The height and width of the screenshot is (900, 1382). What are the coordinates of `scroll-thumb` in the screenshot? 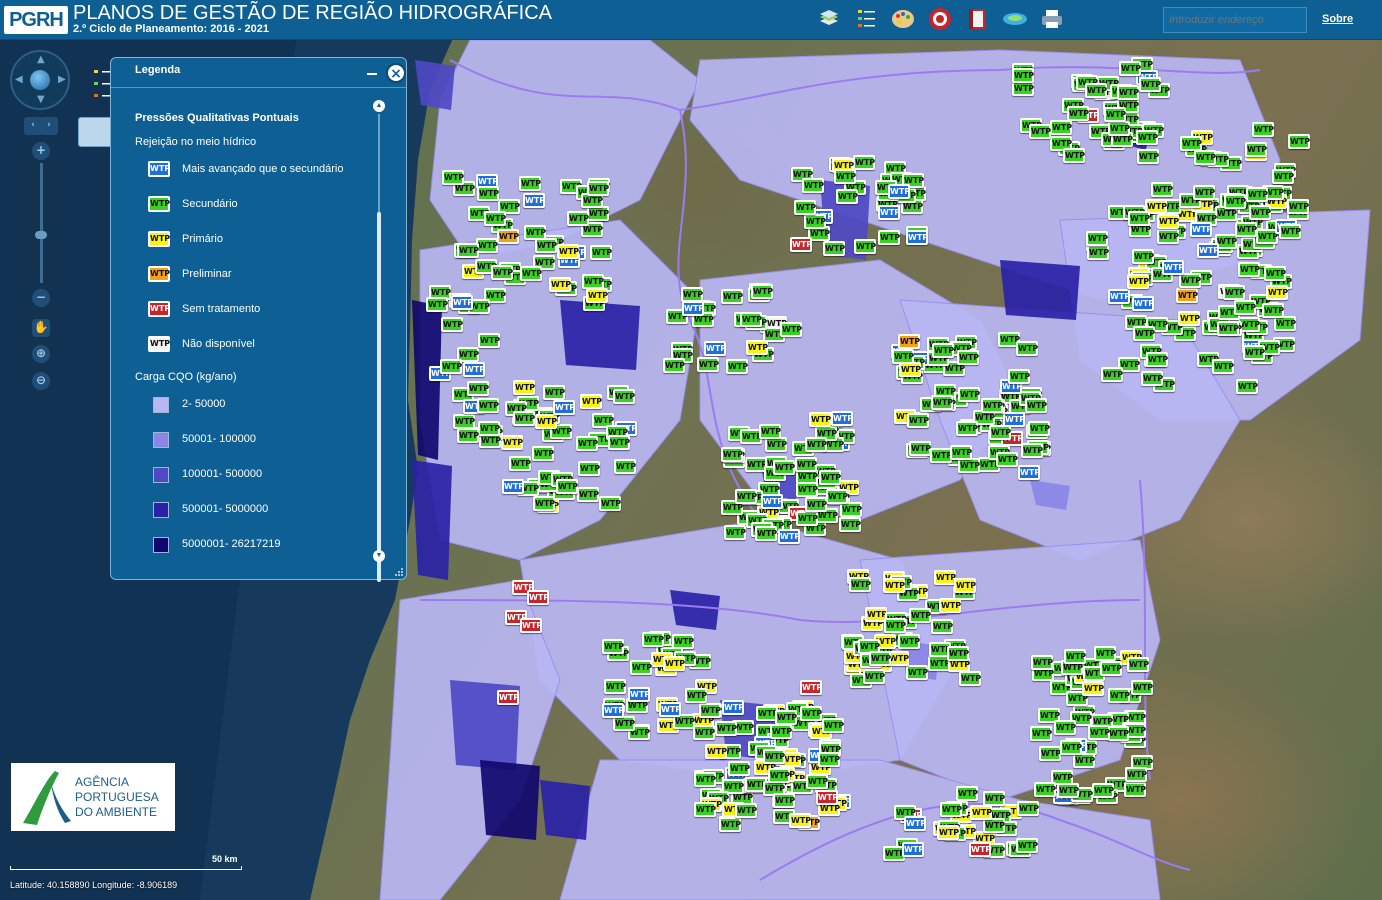 It's located at (379, 397).